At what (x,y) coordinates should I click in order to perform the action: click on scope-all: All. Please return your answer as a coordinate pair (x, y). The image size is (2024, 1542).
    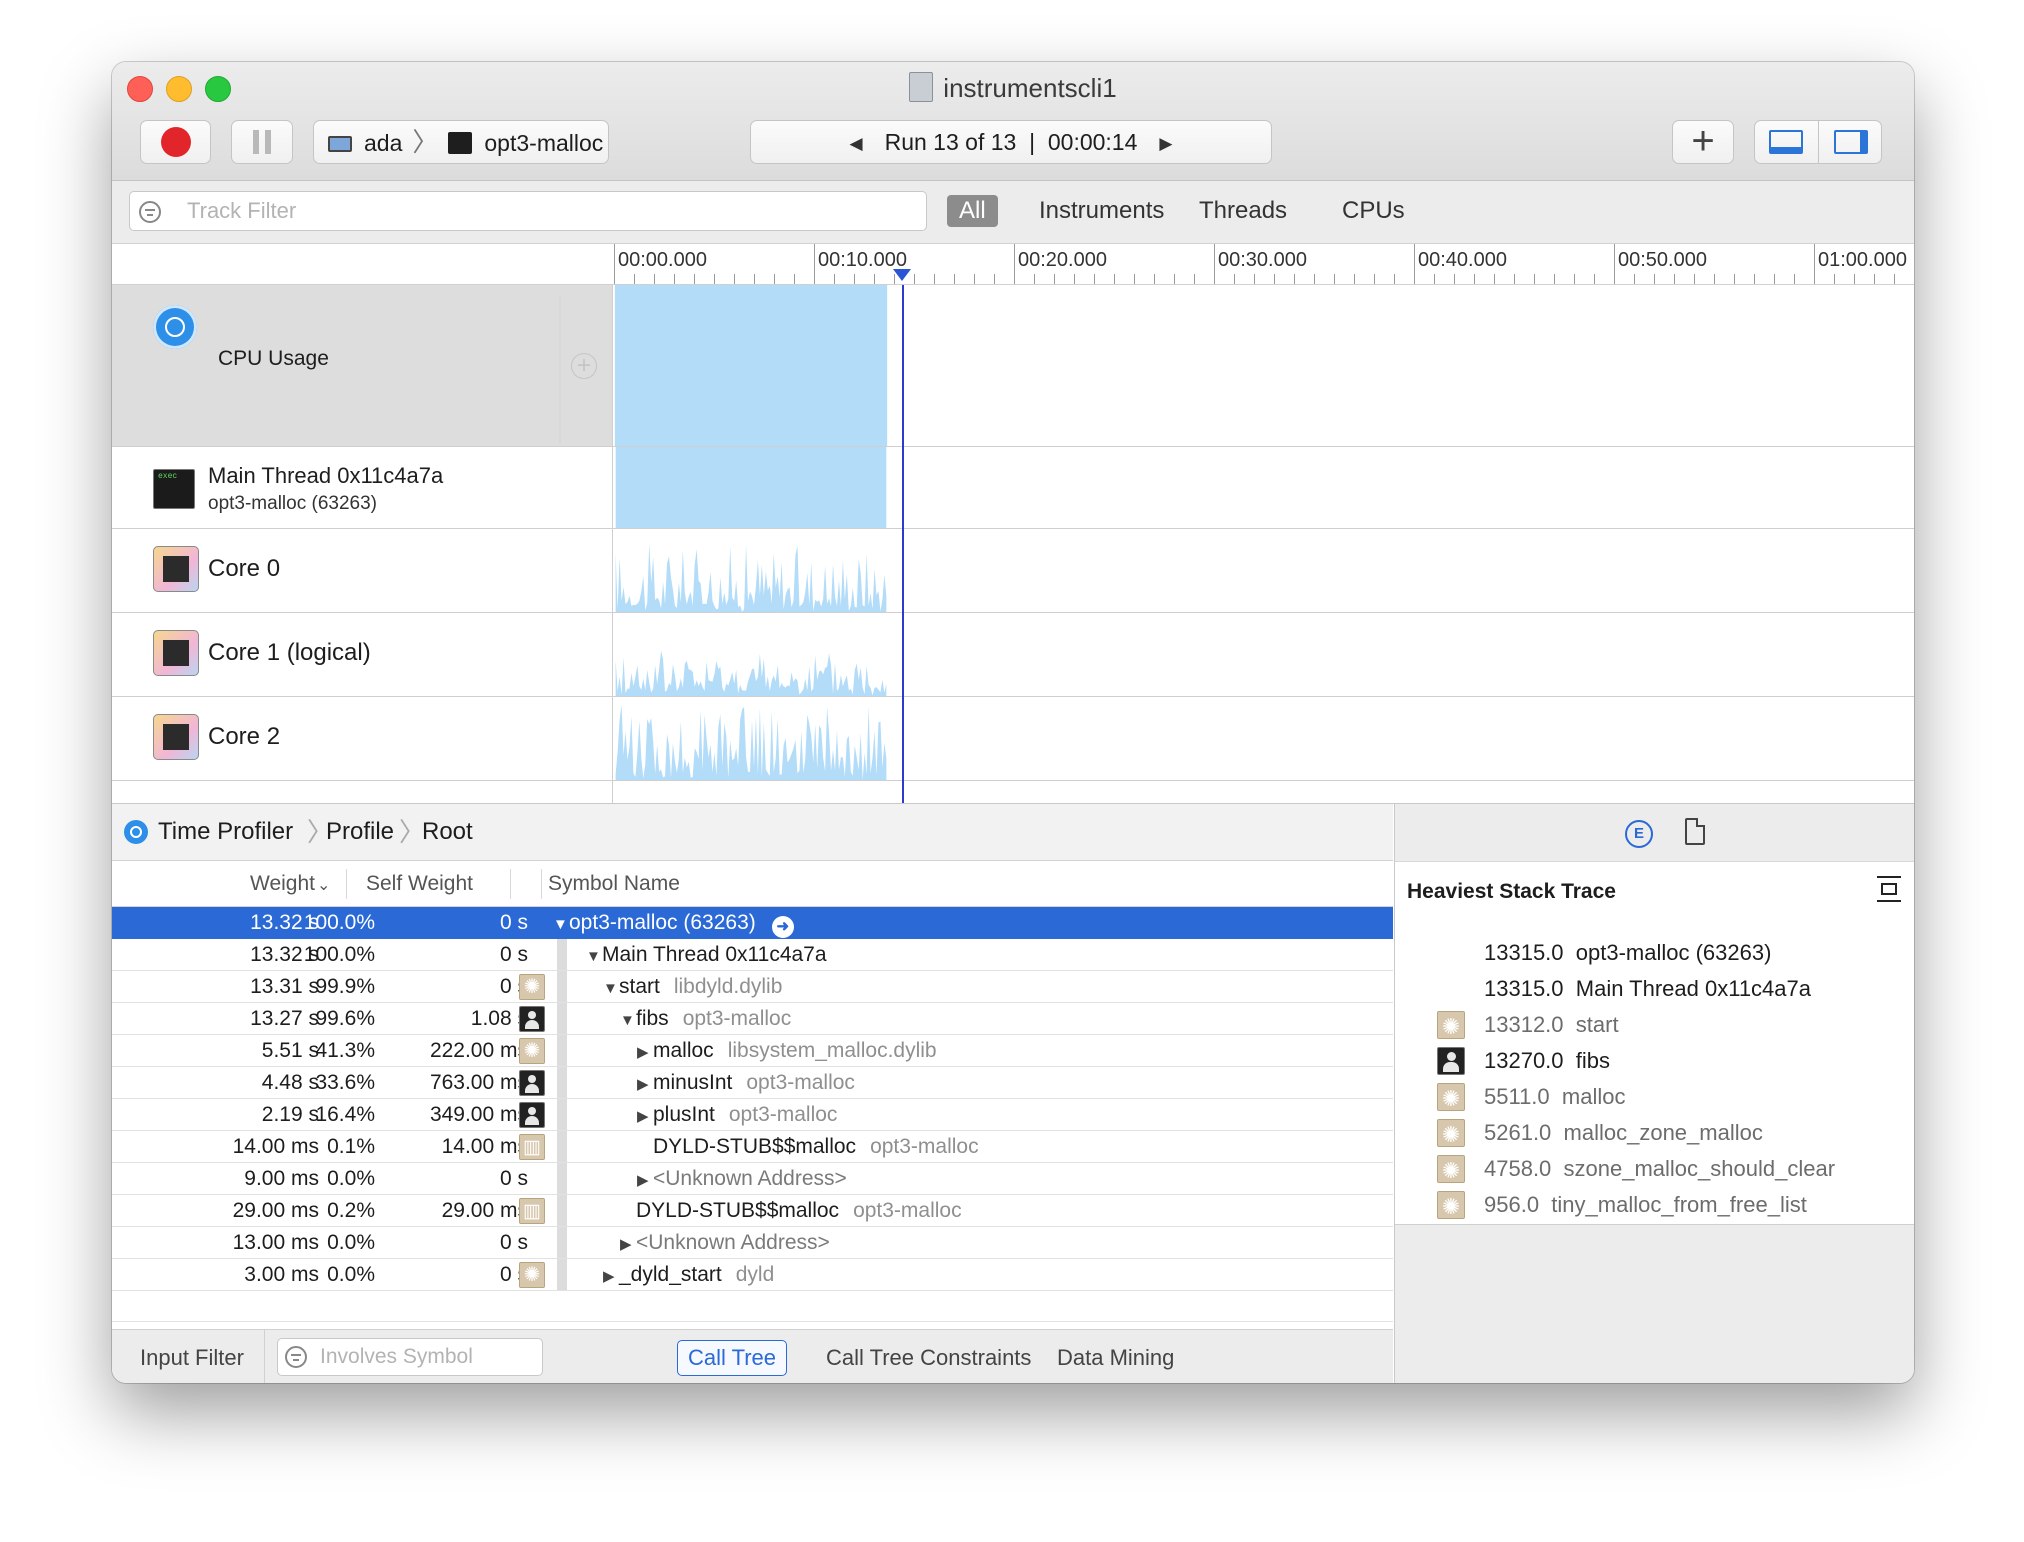
    Looking at the image, I should click on (972, 211).